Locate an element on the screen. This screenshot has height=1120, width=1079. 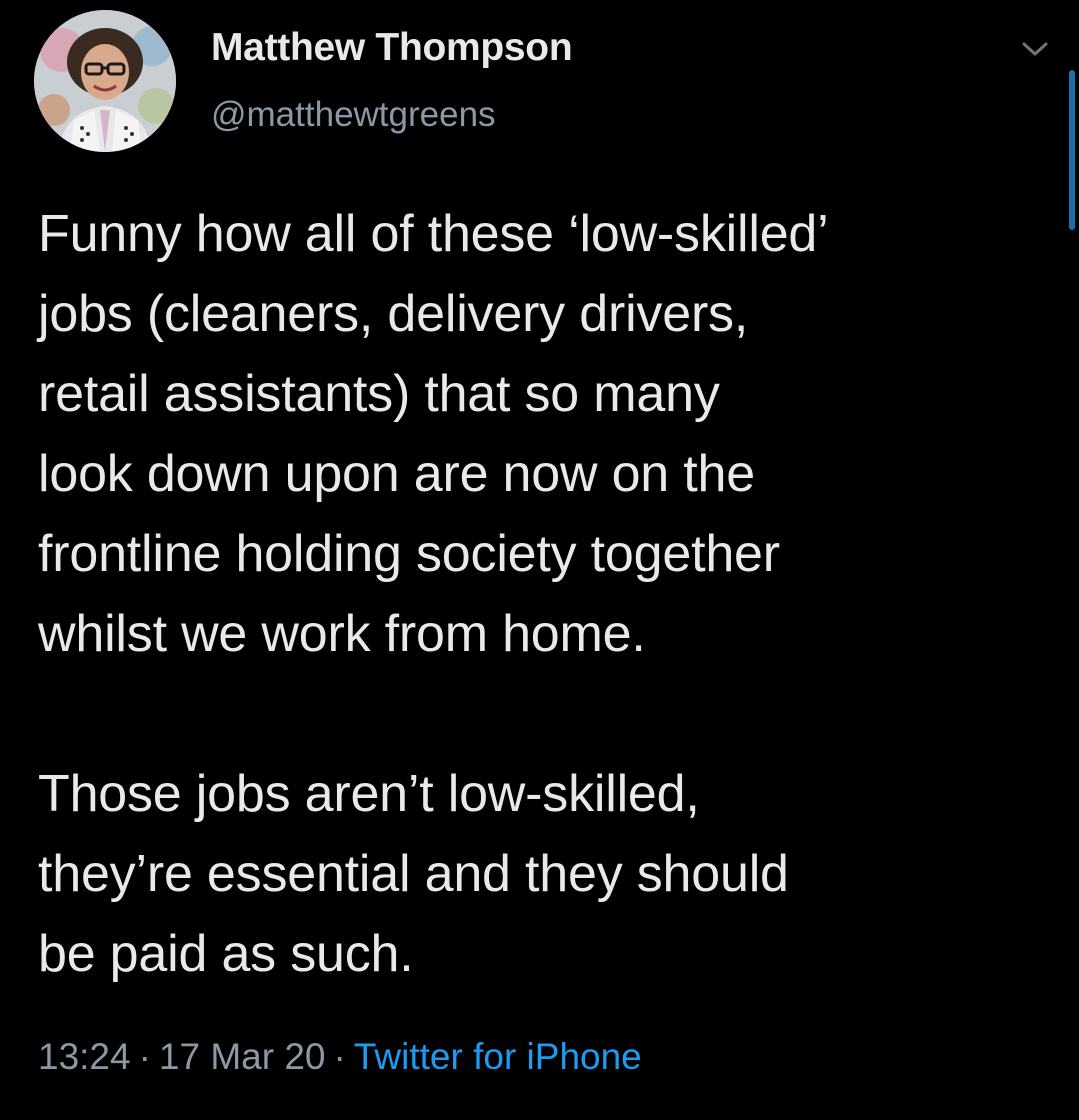
scrollbar is located at coordinates (1072, 150).